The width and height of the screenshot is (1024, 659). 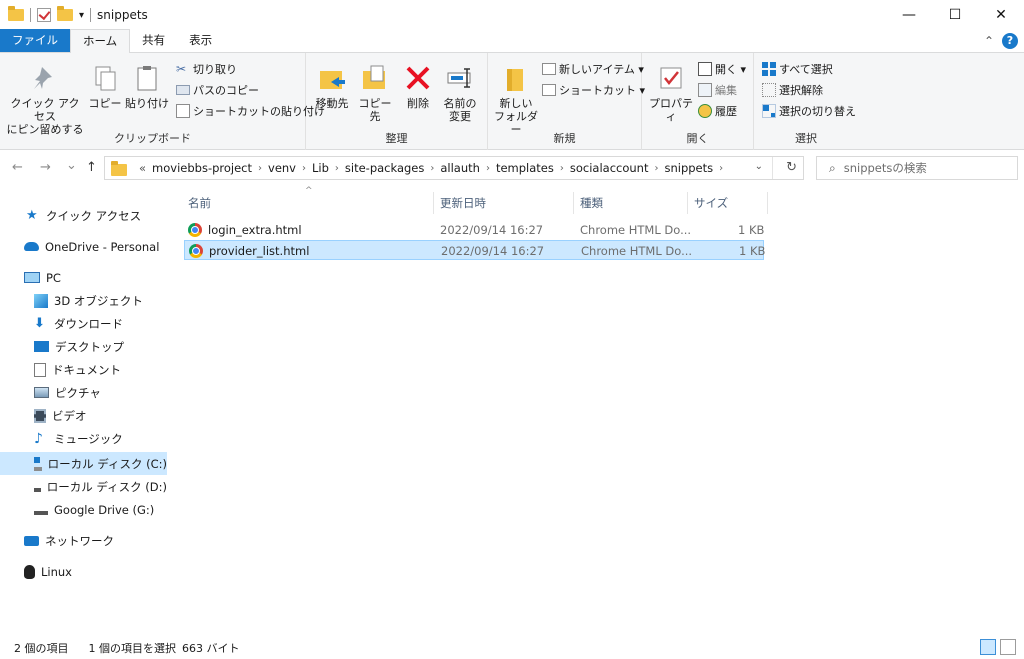 I want to click on maximize-button: ☐, so click(x=955, y=15).